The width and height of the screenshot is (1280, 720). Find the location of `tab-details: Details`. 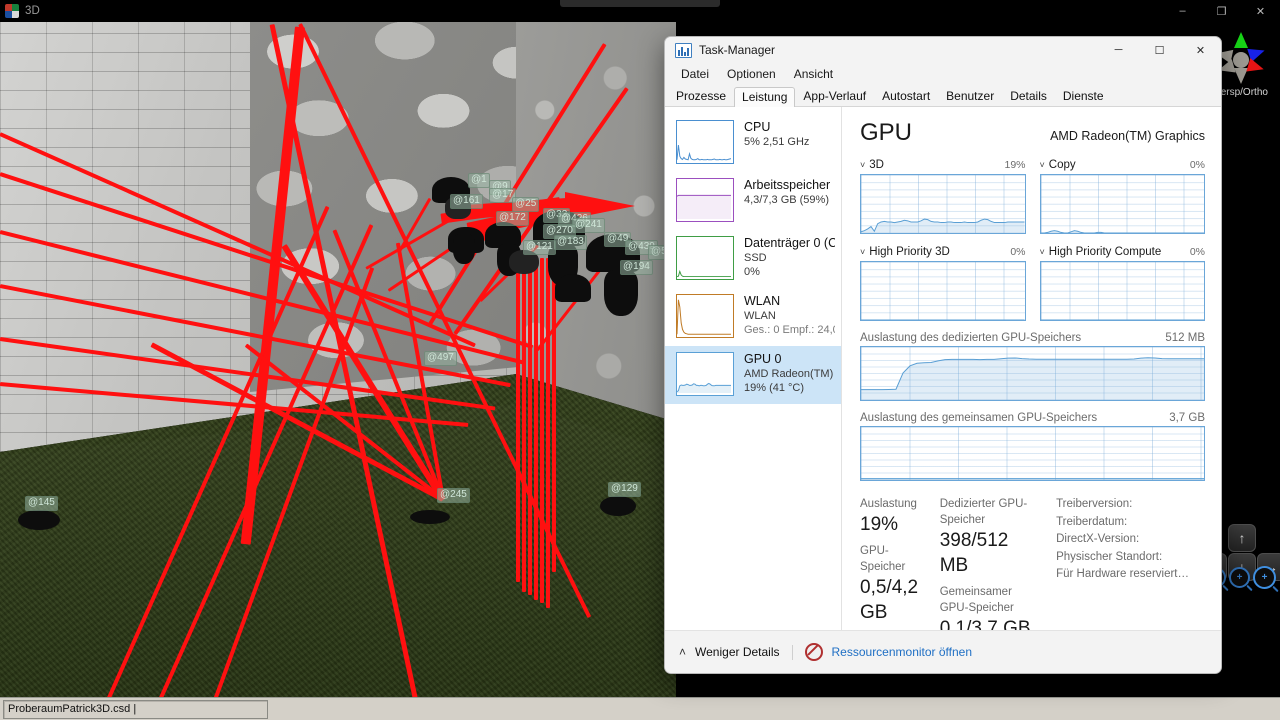

tab-details: Details is located at coordinates (1028, 96).